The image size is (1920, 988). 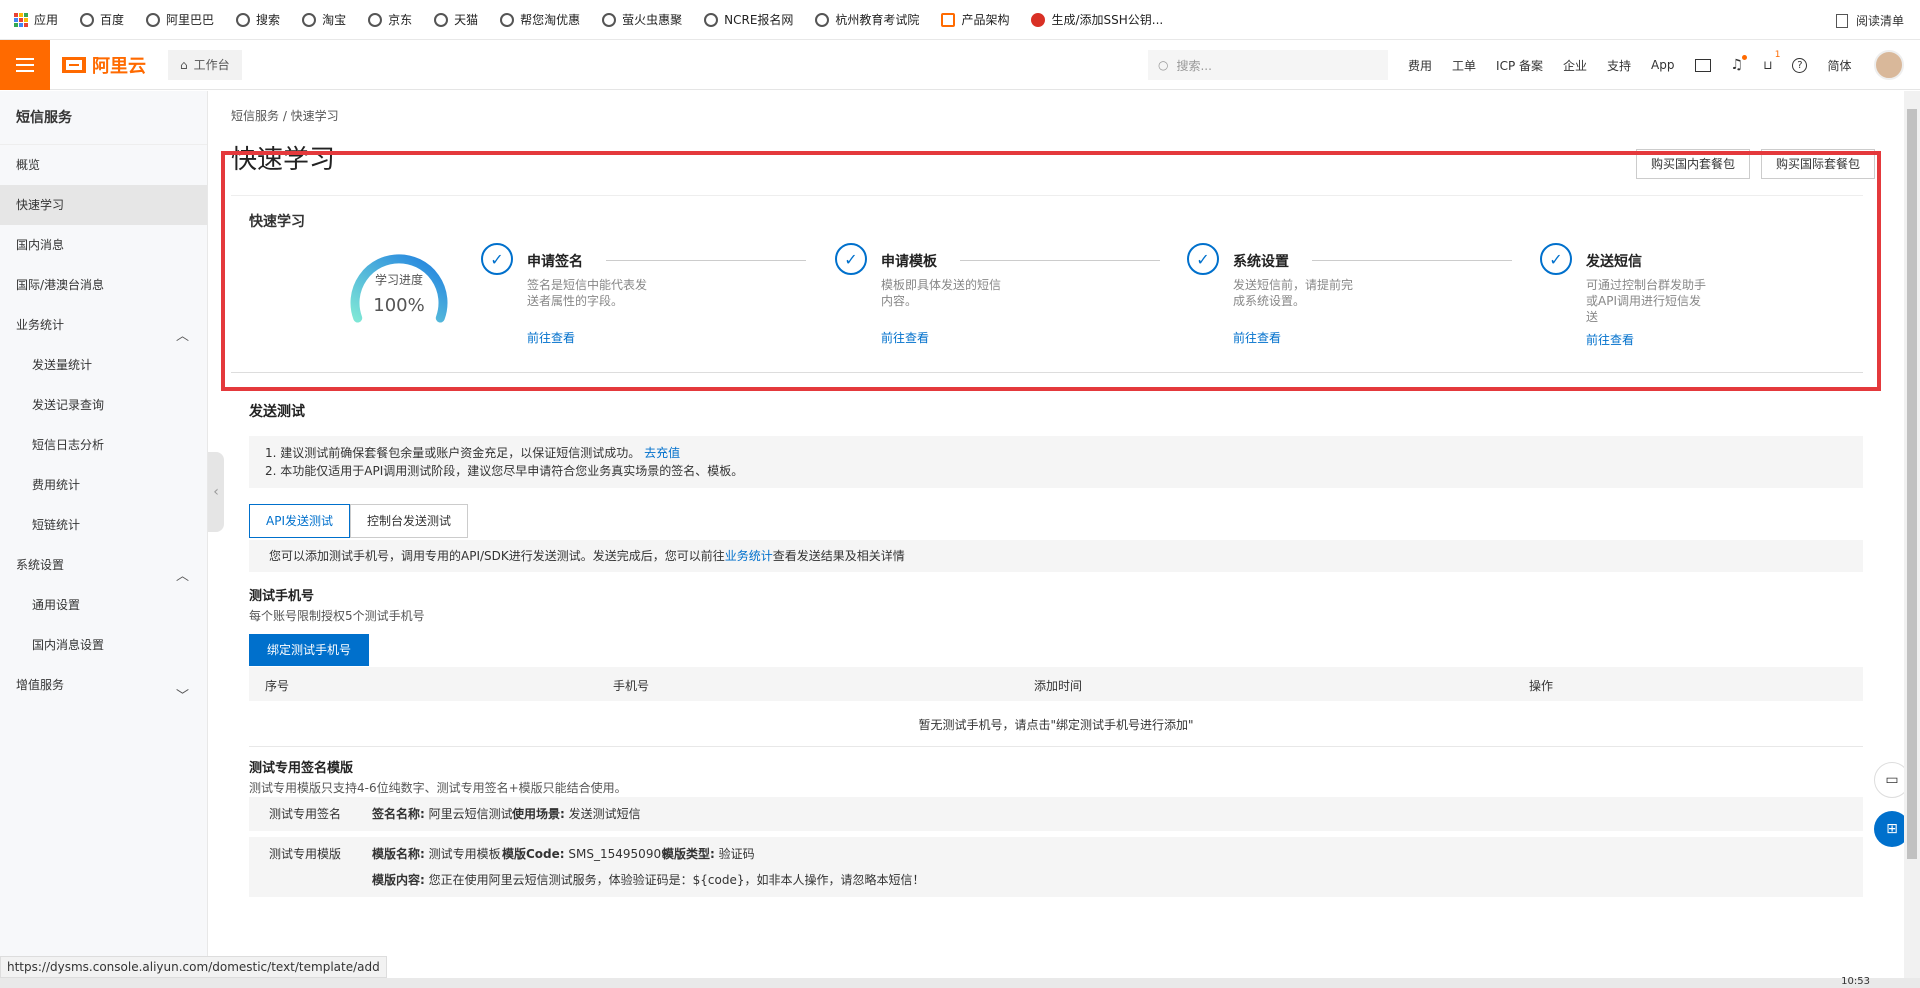 What do you see at coordinates (1889, 65) in the screenshot?
I see `avatar` at bounding box center [1889, 65].